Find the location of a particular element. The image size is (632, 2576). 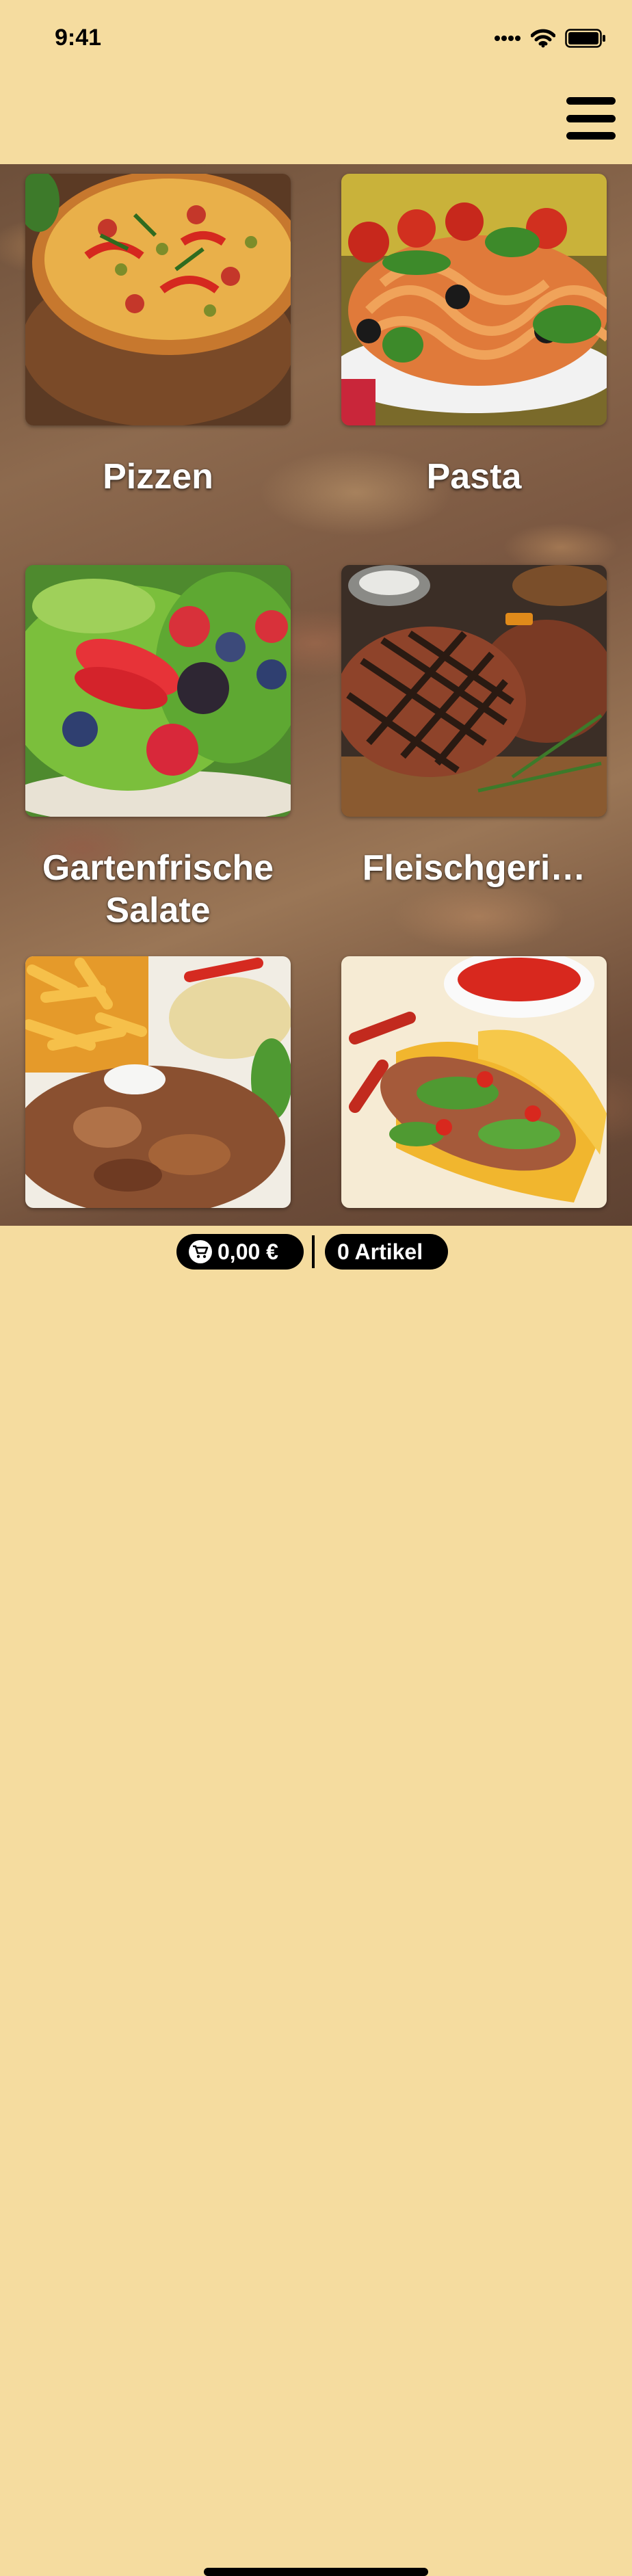

status-icons is located at coordinates (550, 38).